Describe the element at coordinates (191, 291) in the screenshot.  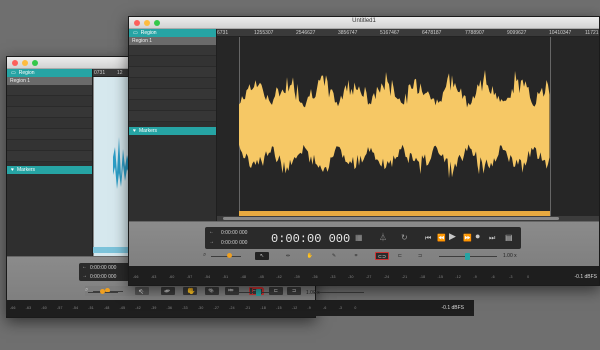
I see `hand-icon: ✋` at that location.